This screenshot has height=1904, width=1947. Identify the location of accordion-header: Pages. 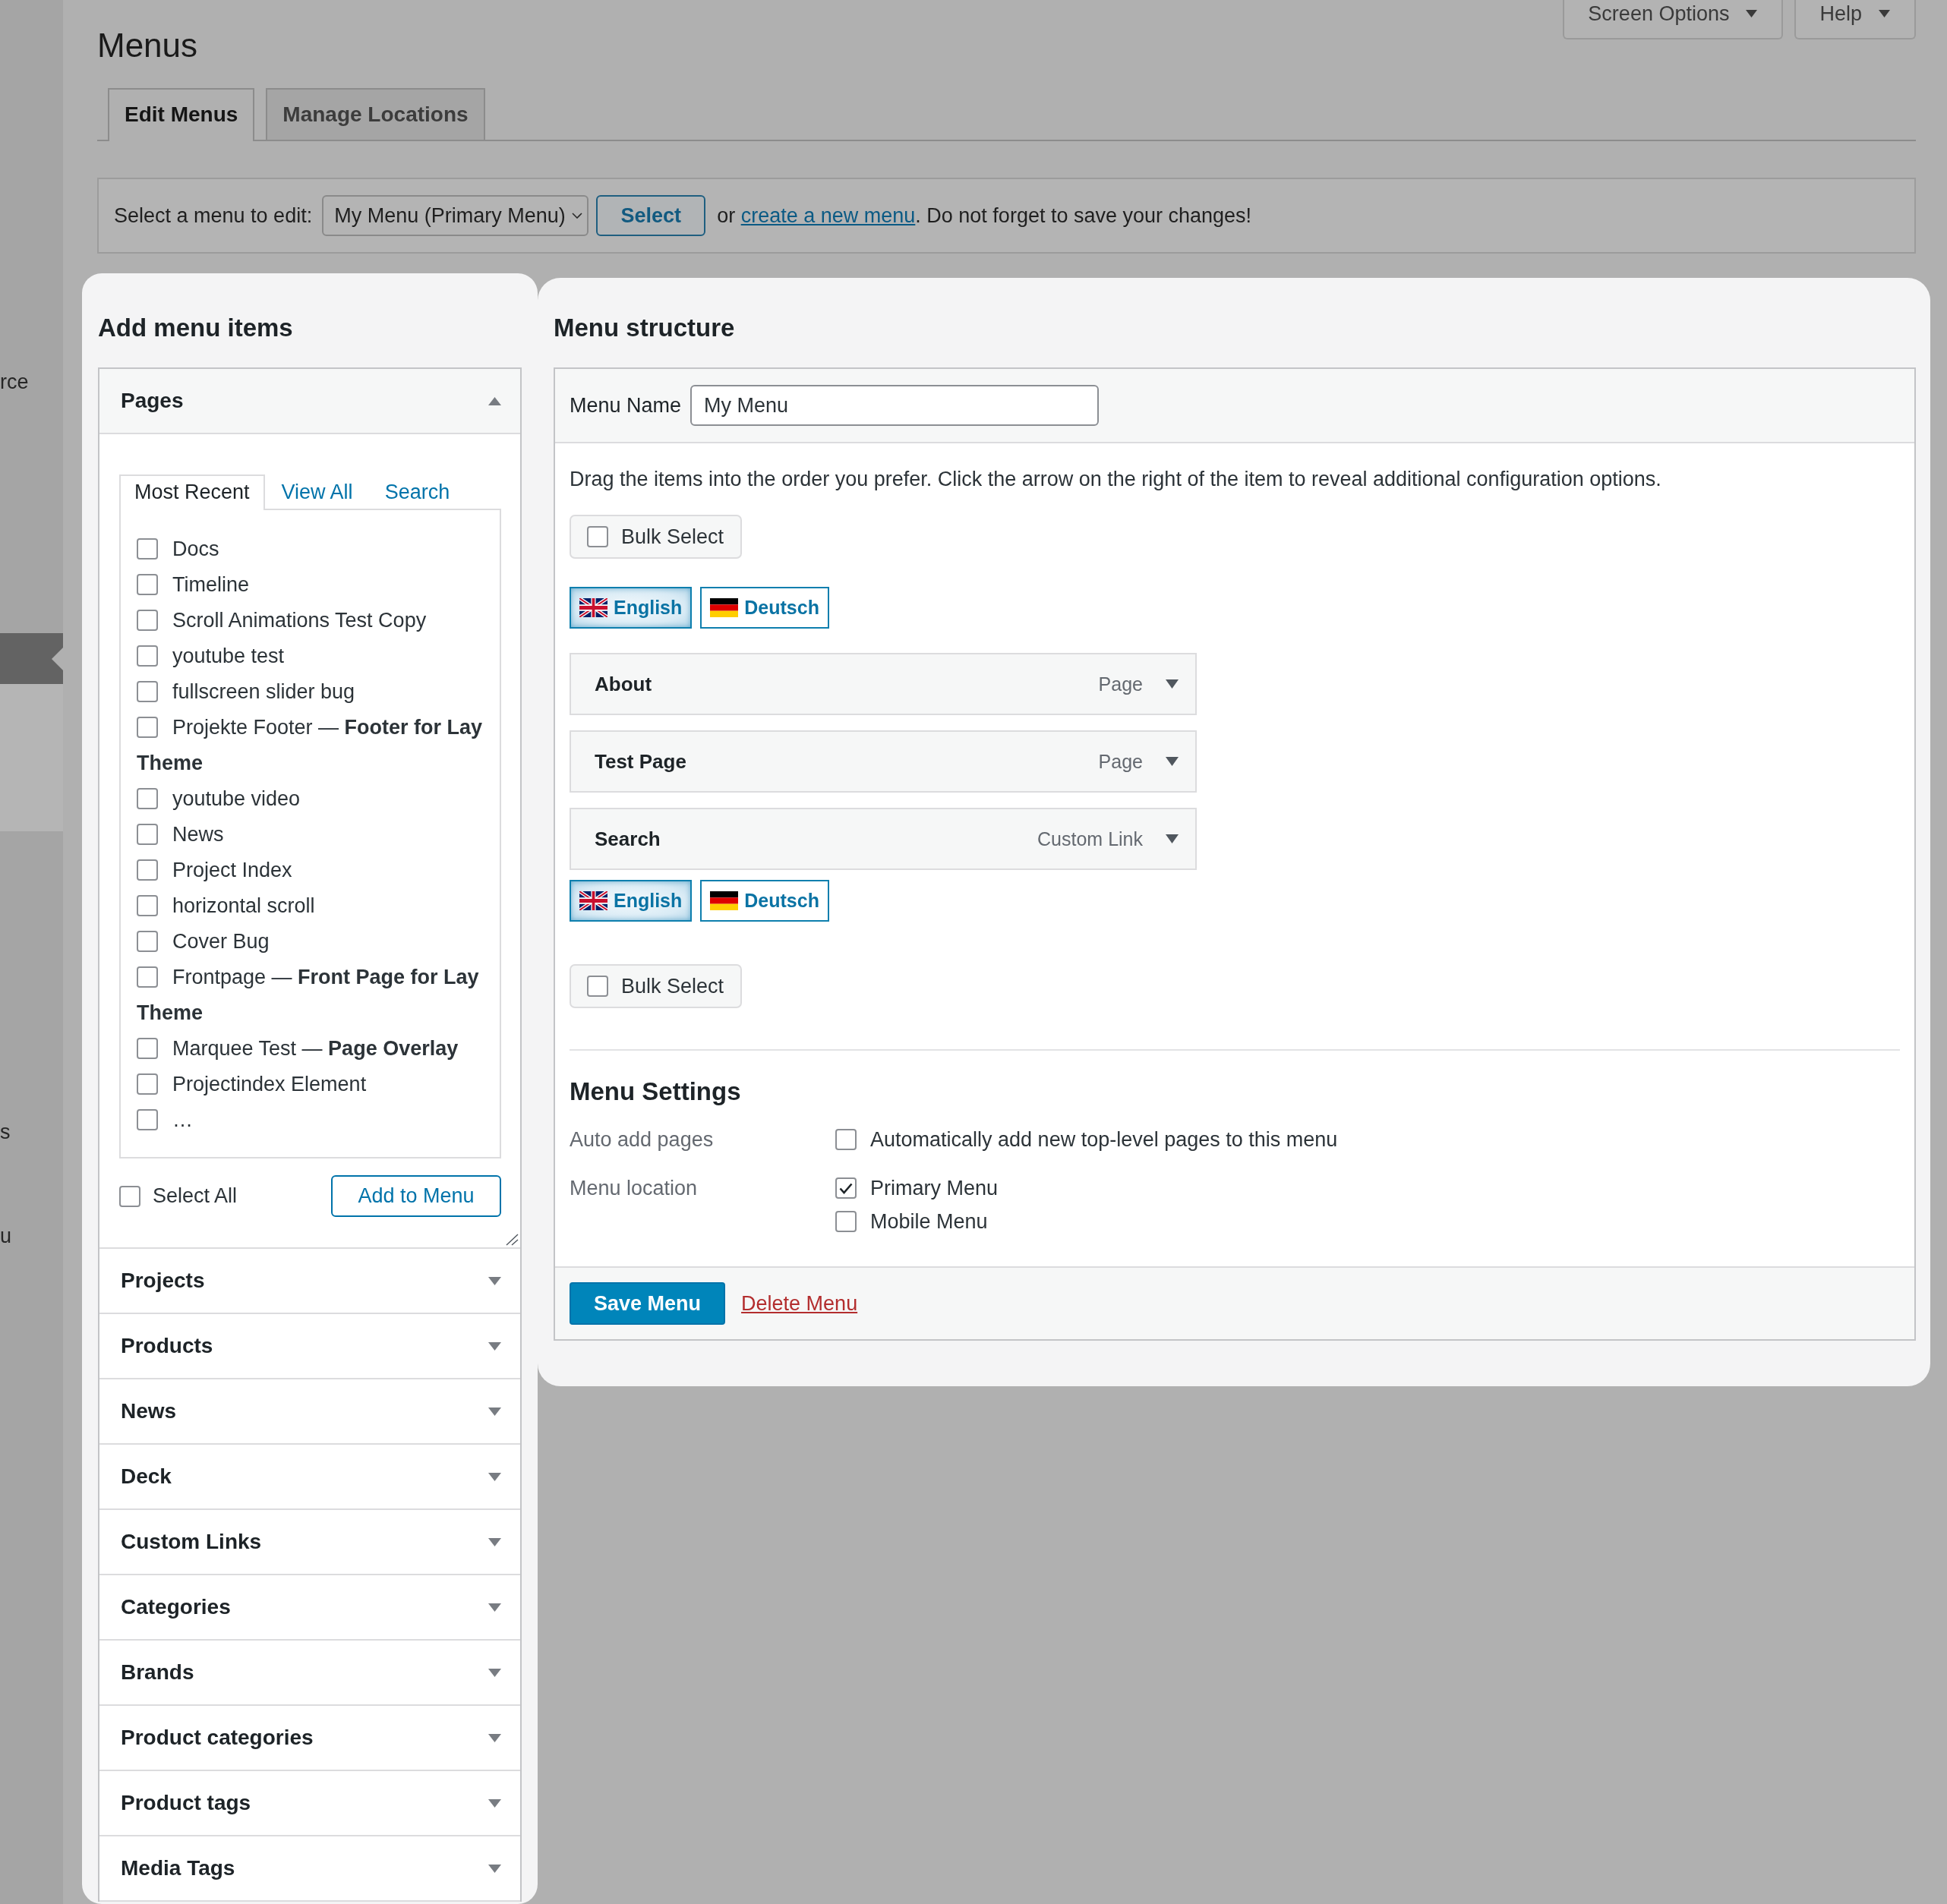
(309, 401).